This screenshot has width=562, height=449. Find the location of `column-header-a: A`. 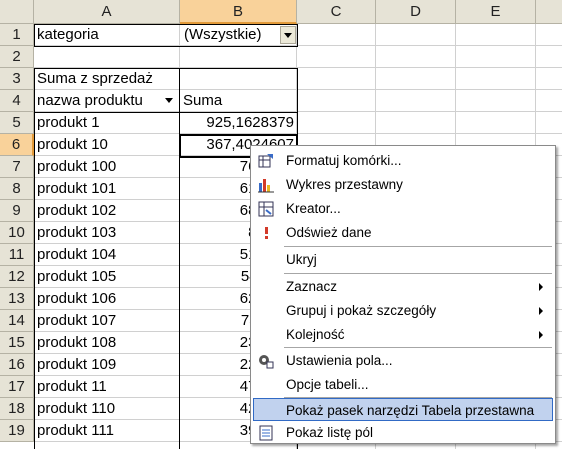

column-header-a: A is located at coordinates (107, 12).